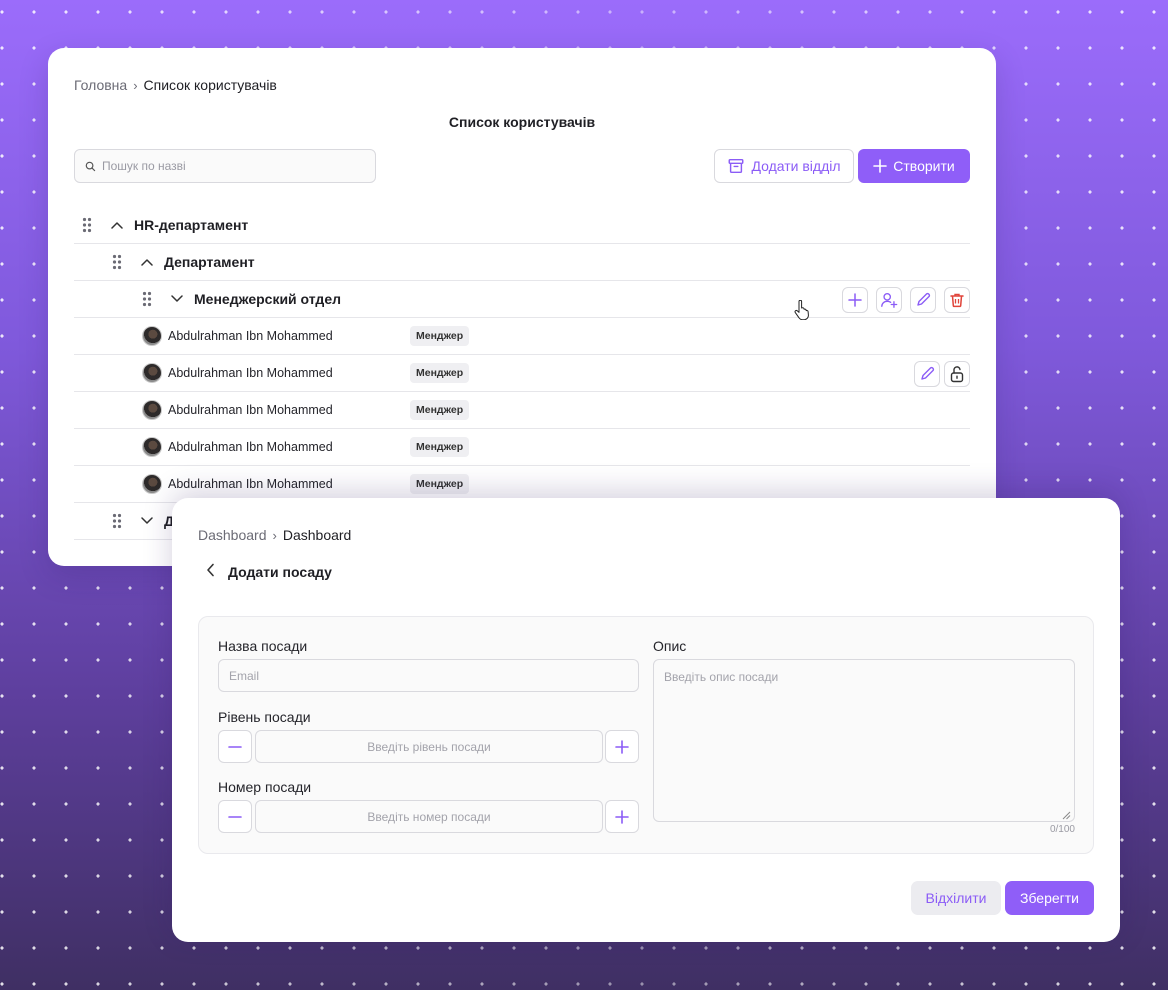 The image size is (1168, 990). Describe the element at coordinates (522, 299) in the screenshot. I see `tree-row-manager-dept: Менеджерский отдел` at that location.